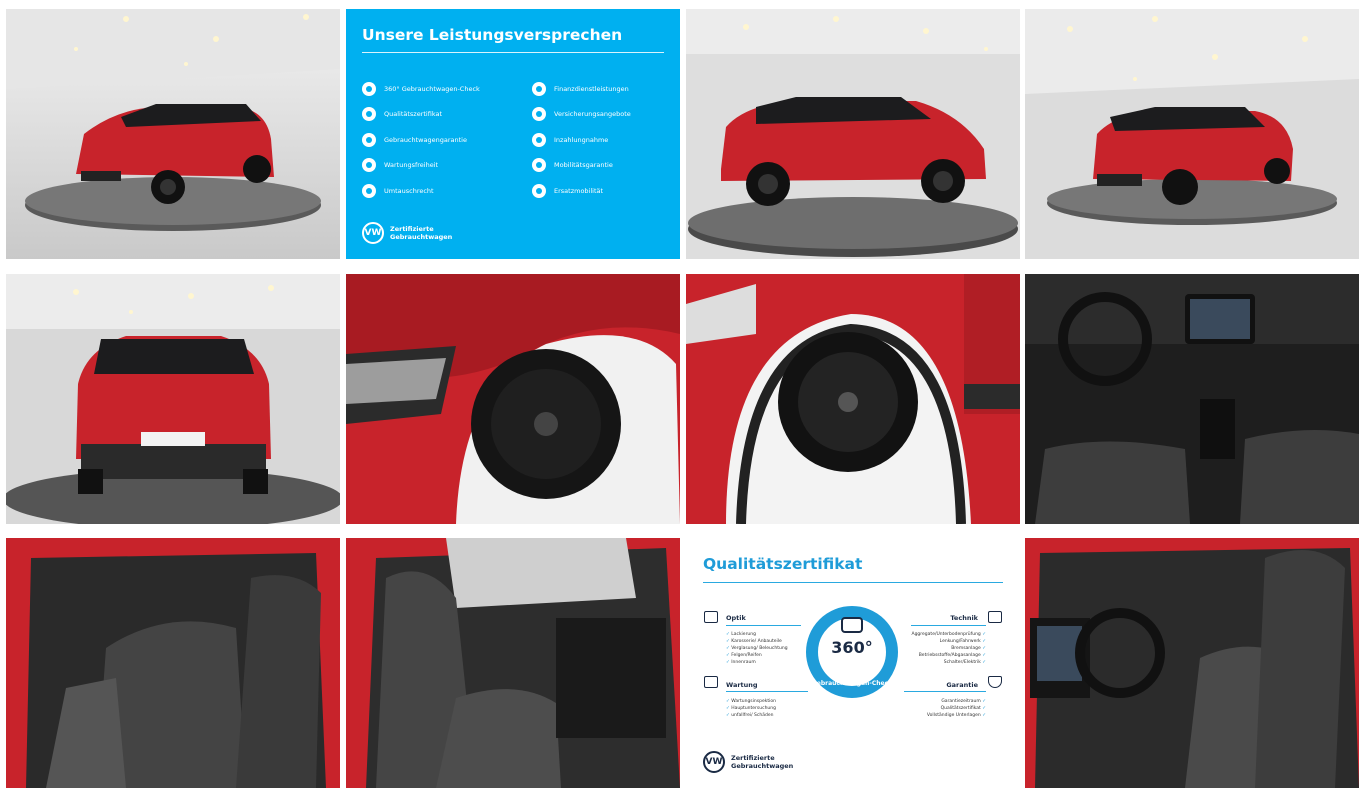 This screenshot has width=1365, height=788. I want to click on badge-number: 360°, so click(852, 647).